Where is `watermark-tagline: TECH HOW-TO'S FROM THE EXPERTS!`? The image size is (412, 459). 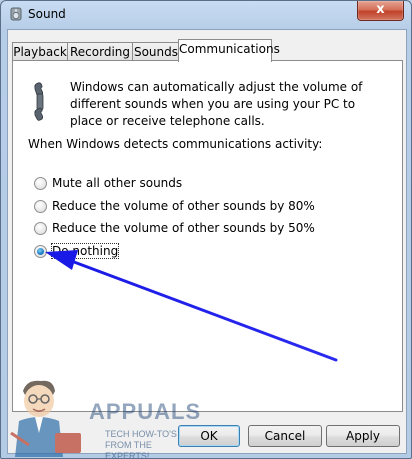
watermark-tagline: TECH HOW-TO'S FROM THE EXPERTS! is located at coordinates (141, 444).